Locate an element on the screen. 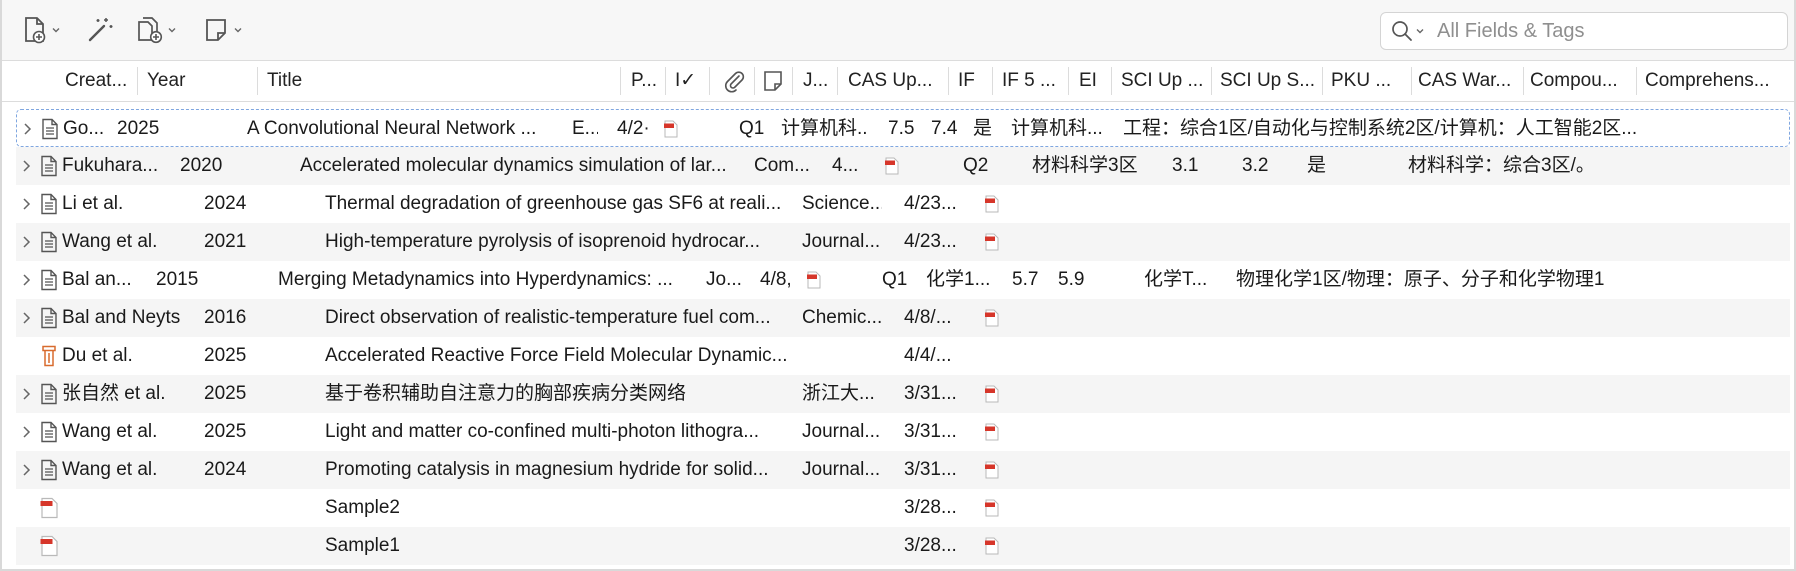 The image size is (1796, 571). search-mode-button is located at coordinates (1408, 31).